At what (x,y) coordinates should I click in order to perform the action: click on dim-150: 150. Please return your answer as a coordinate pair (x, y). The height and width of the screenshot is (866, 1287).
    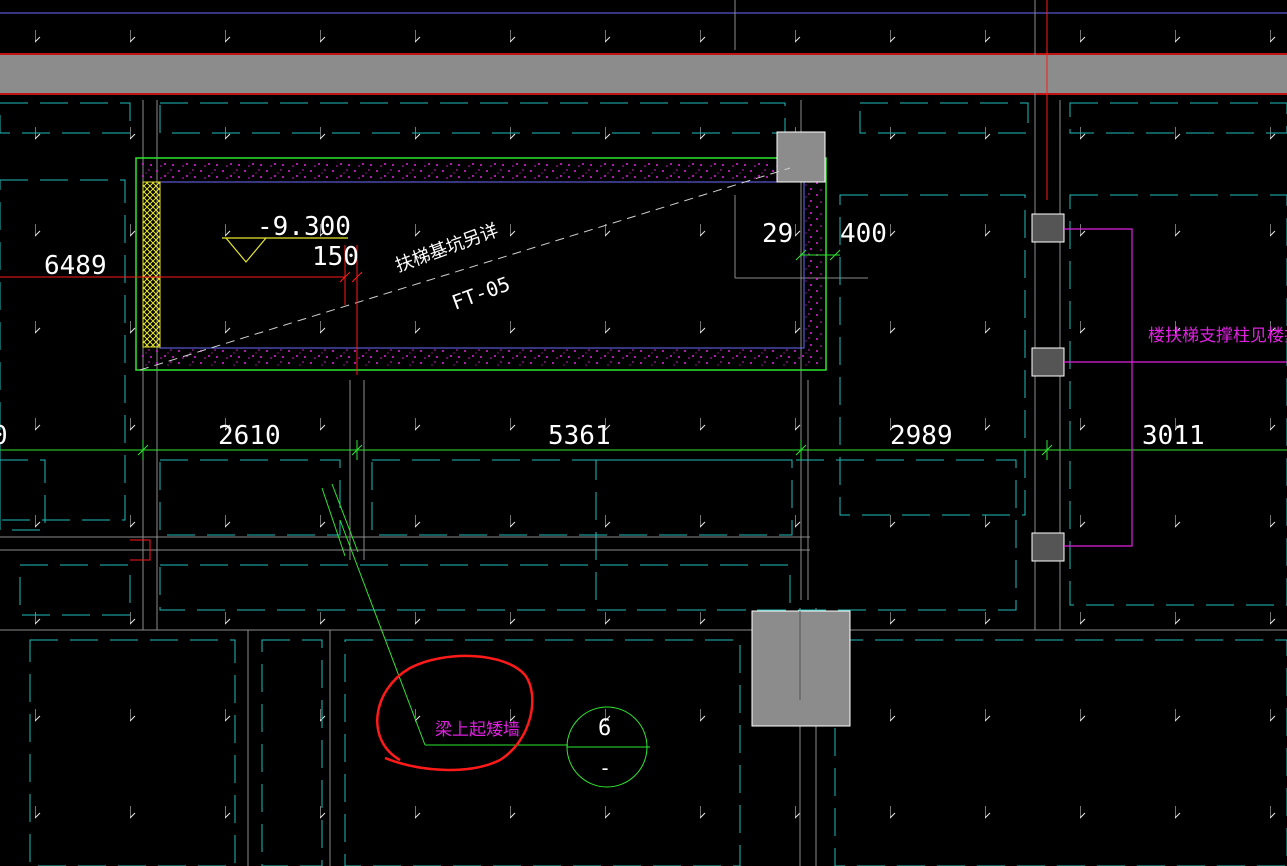
    Looking at the image, I should click on (335, 257).